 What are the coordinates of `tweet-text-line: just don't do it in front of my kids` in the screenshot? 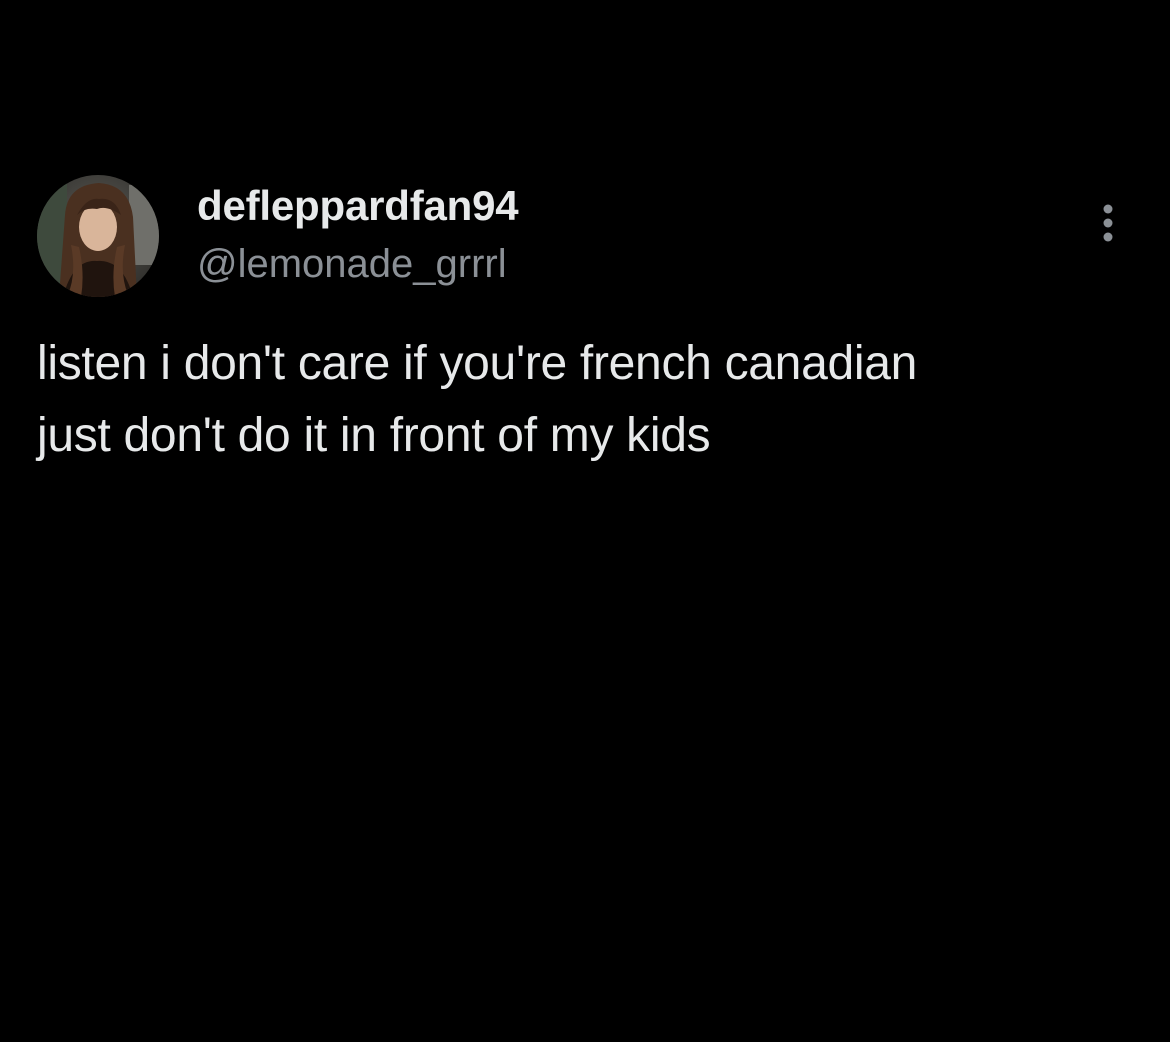 It's located at (374, 435).